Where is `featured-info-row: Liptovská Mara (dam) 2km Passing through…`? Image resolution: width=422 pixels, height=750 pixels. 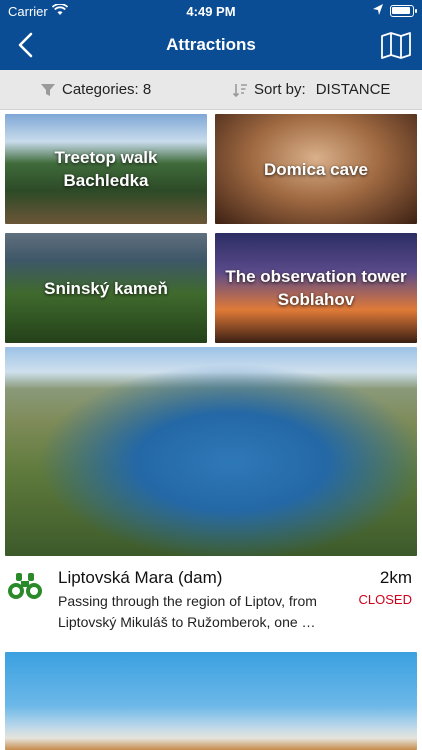
featured-info-row: Liptovská Mara (dam) 2km Passing through… is located at coordinates (211, 602).